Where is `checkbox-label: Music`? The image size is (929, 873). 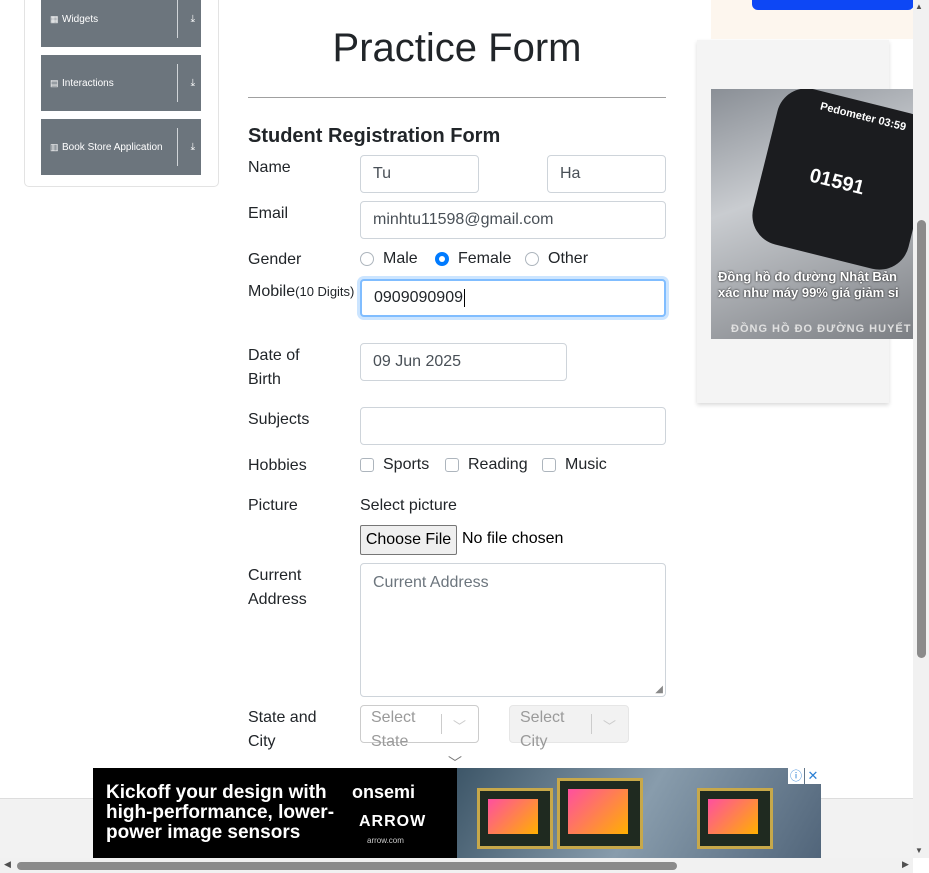 checkbox-label: Music is located at coordinates (586, 464).